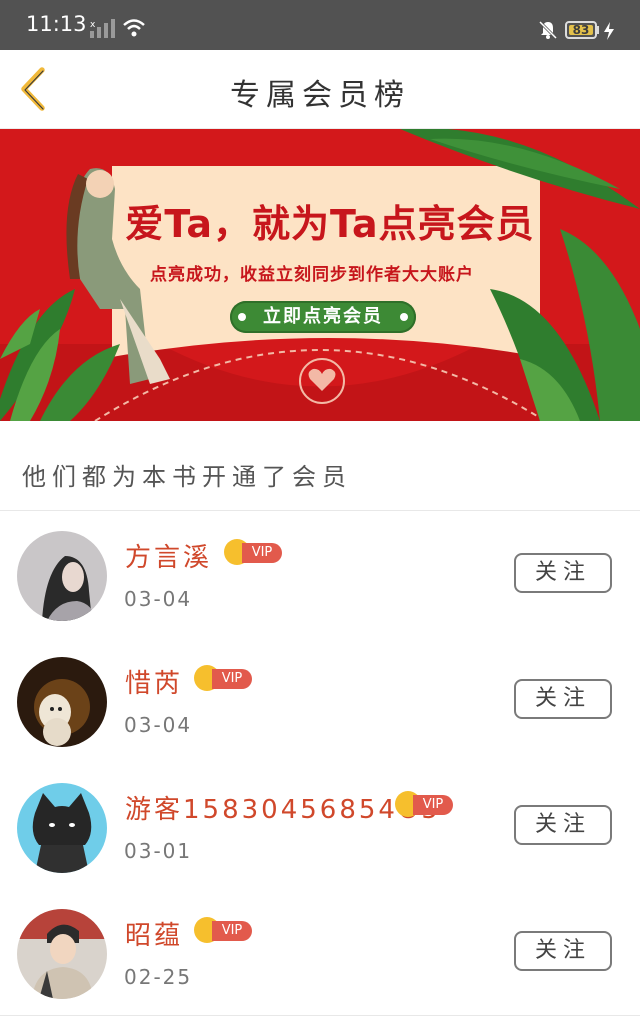 The image size is (640, 1016). I want to click on nav-bar: 专属会员榜, so click(320, 89).